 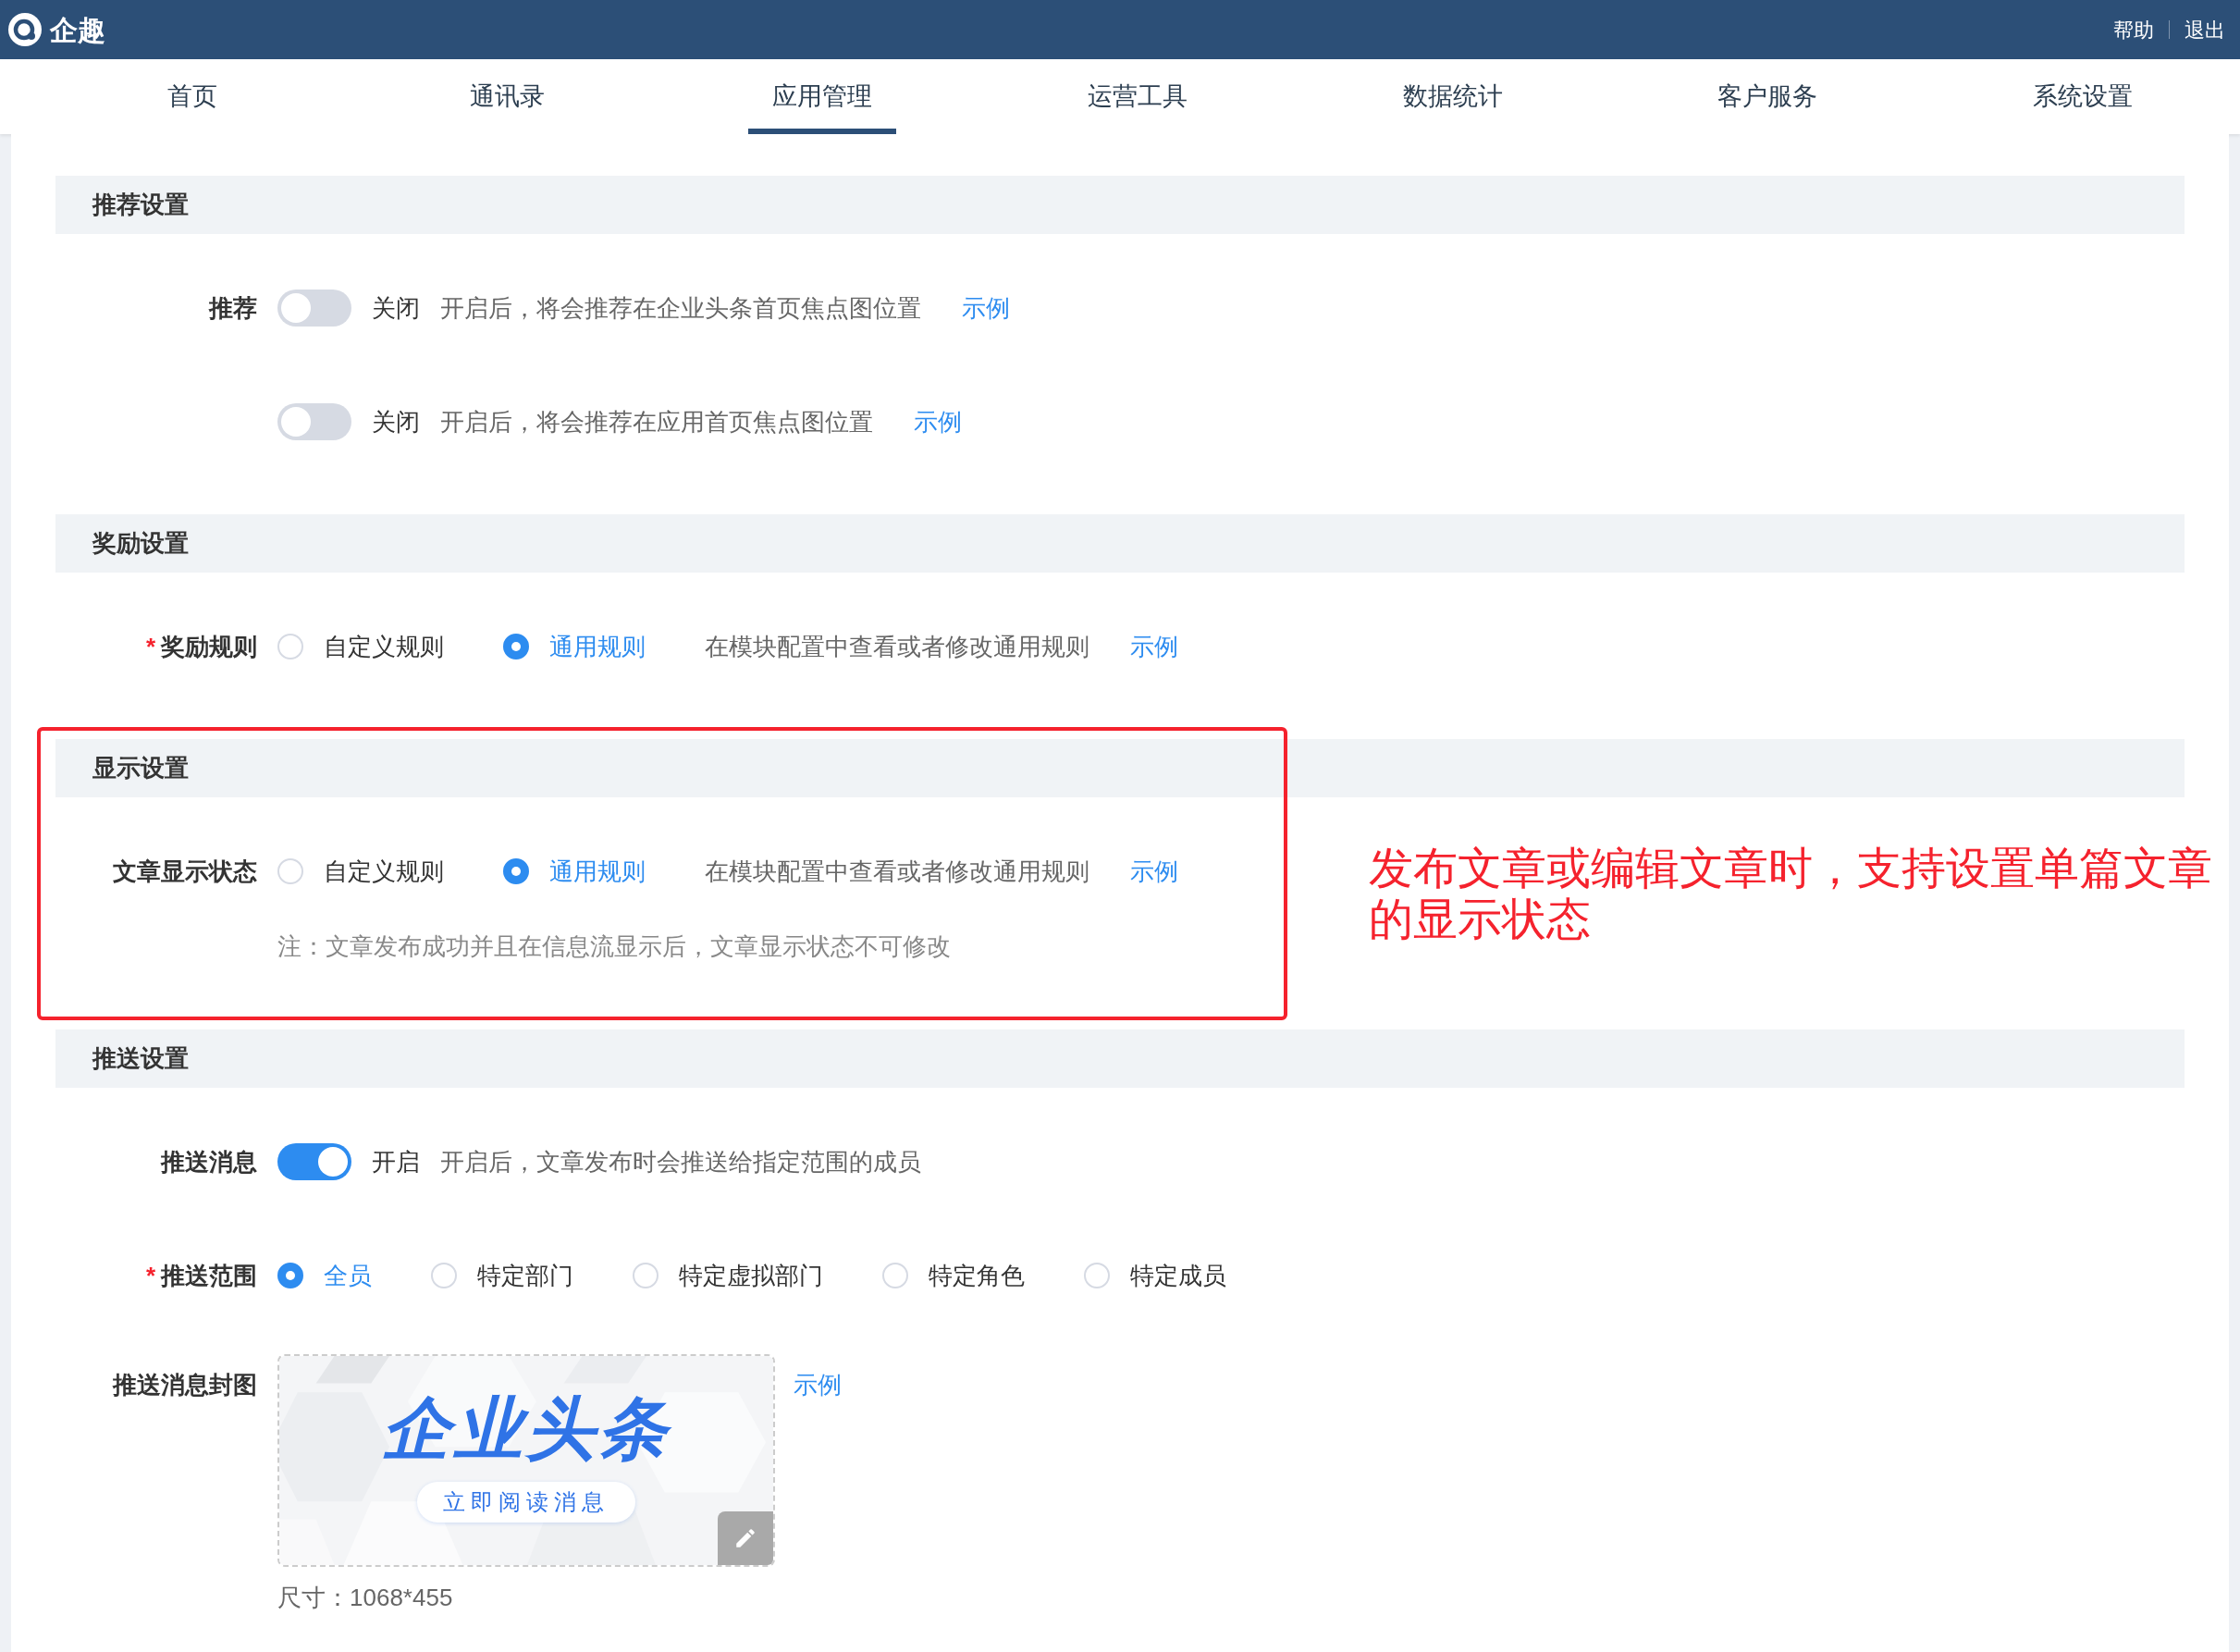 What do you see at coordinates (193, 96) in the screenshot?
I see `nav-tab: 首页` at bounding box center [193, 96].